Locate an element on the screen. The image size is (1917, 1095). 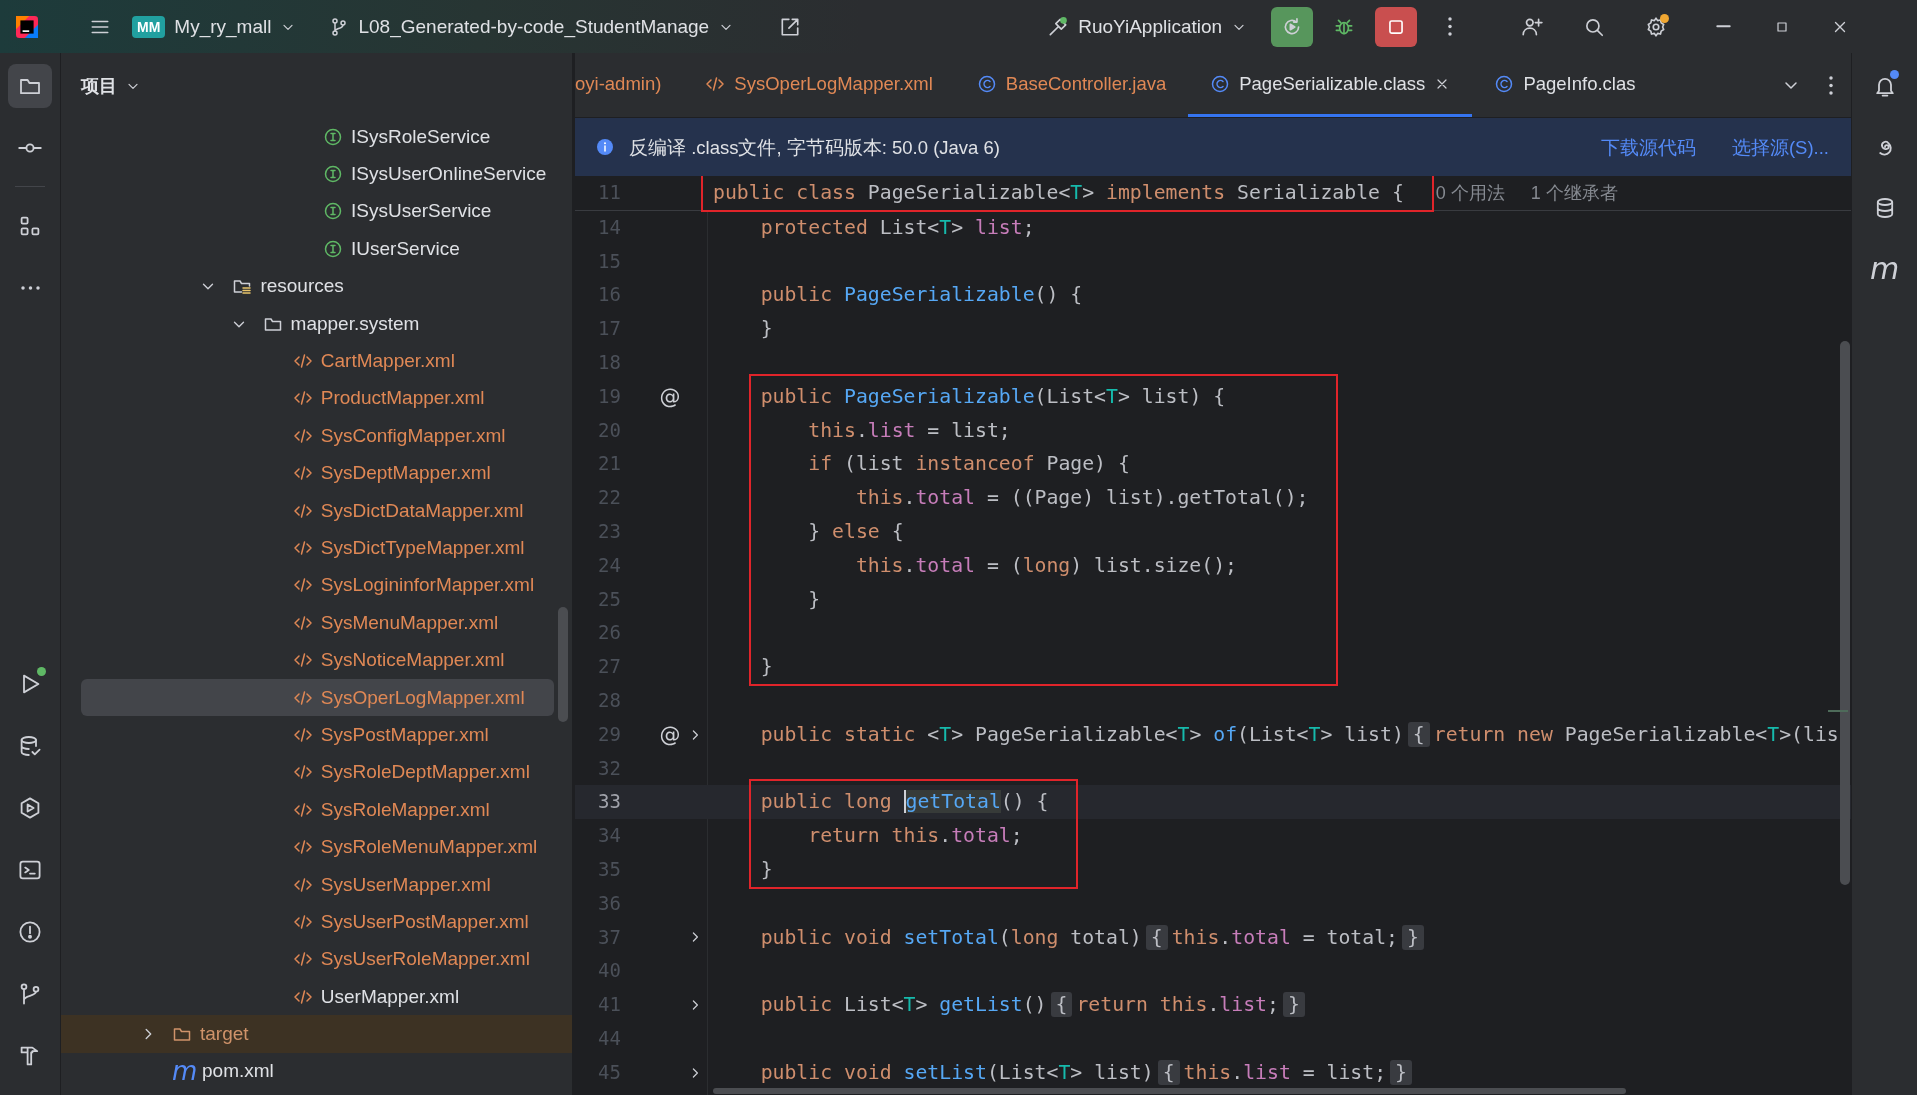
code-line: public PageSerializable() { is located at coordinates (921, 295).